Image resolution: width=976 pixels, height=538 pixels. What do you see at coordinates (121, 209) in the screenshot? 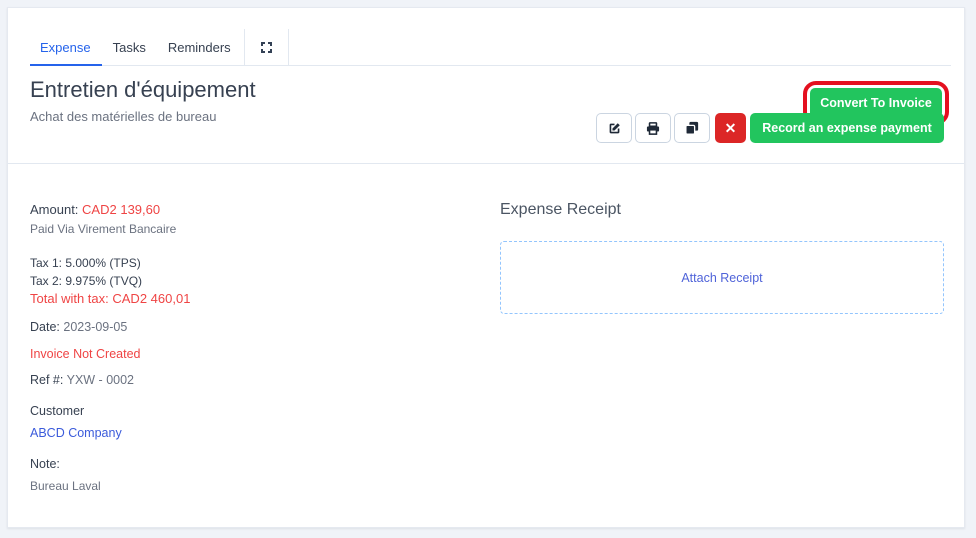
I see `amount-value: CAD2 139,60` at bounding box center [121, 209].